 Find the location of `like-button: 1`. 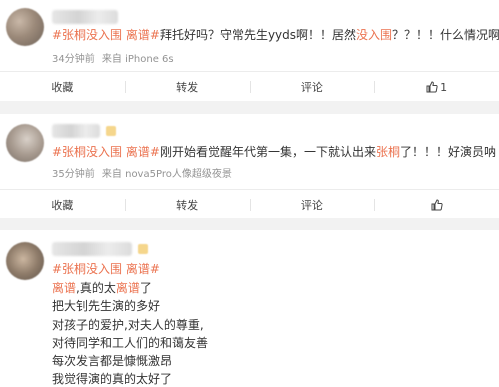

like-button: 1 is located at coordinates (436, 87).